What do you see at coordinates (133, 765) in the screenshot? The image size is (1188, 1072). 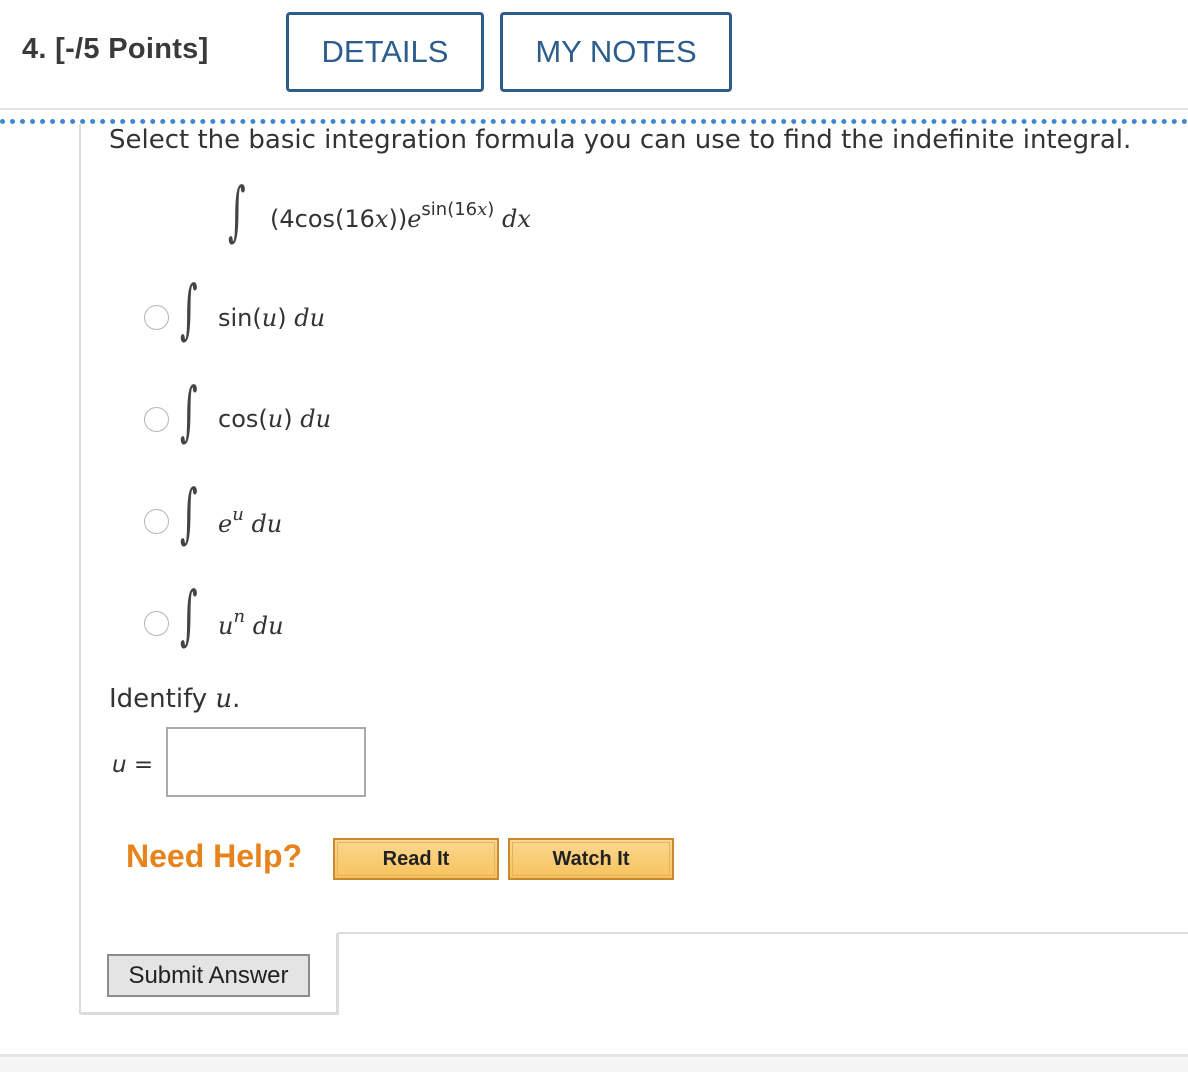 I see `u-input-label: u =` at bounding box center [133, 765].